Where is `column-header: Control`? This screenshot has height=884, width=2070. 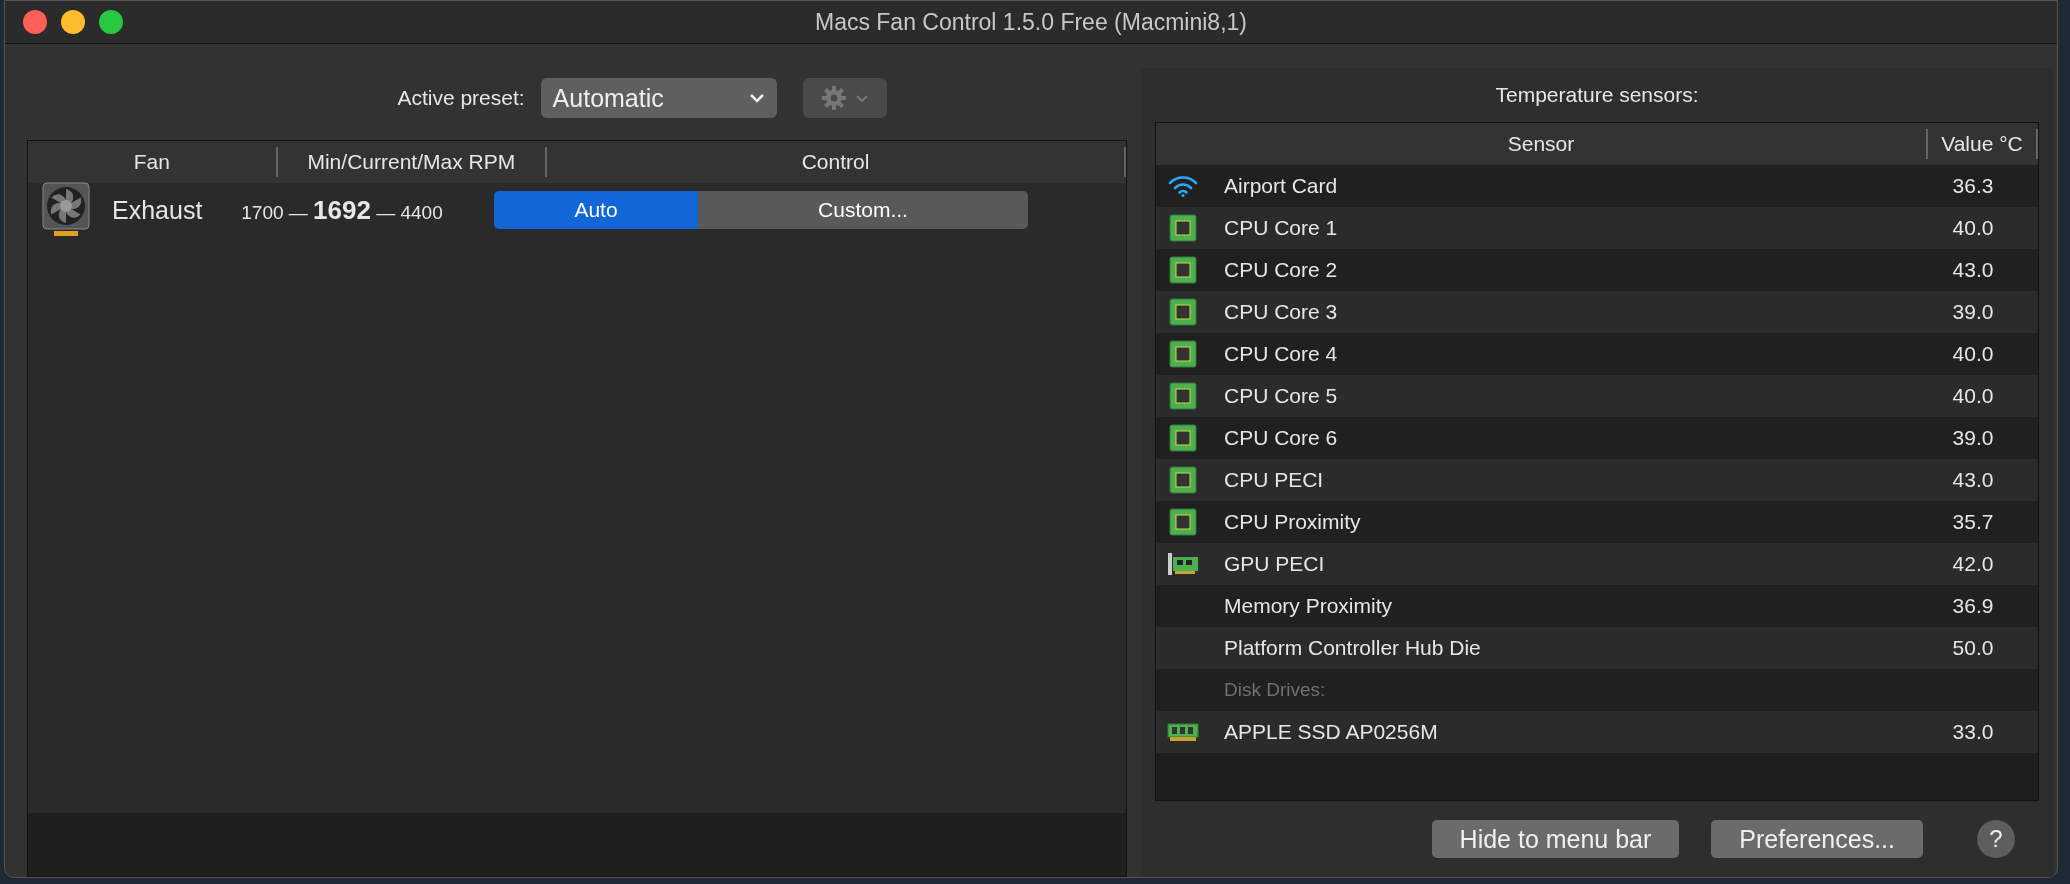 column-header: Control is located at coordinates (836, 162).